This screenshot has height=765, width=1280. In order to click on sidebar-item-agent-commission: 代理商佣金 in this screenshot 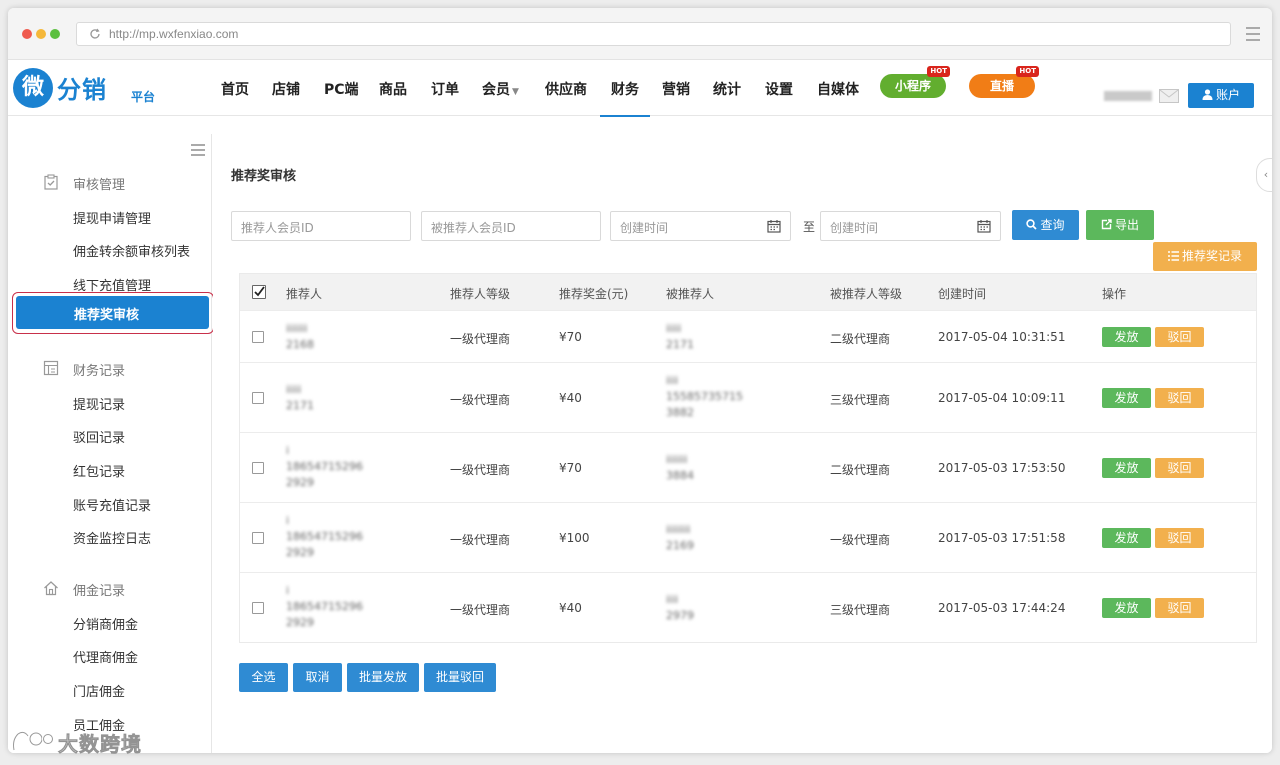, I will do `click(105, 656)`.